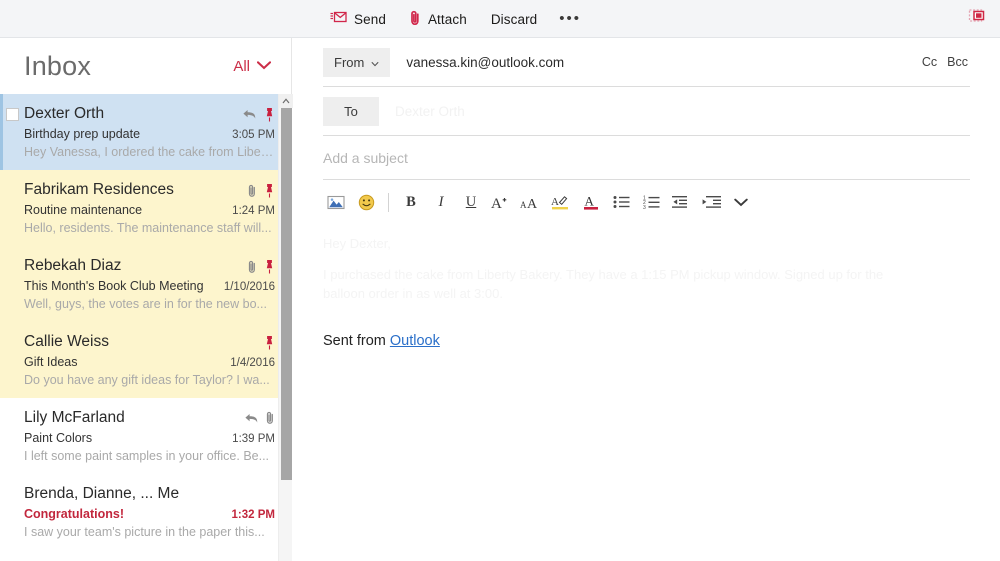  What do you see at coordinates (415, 341) in the screenshot?
I see `outlook-link: Outlook` at bounding box center [415, 341].